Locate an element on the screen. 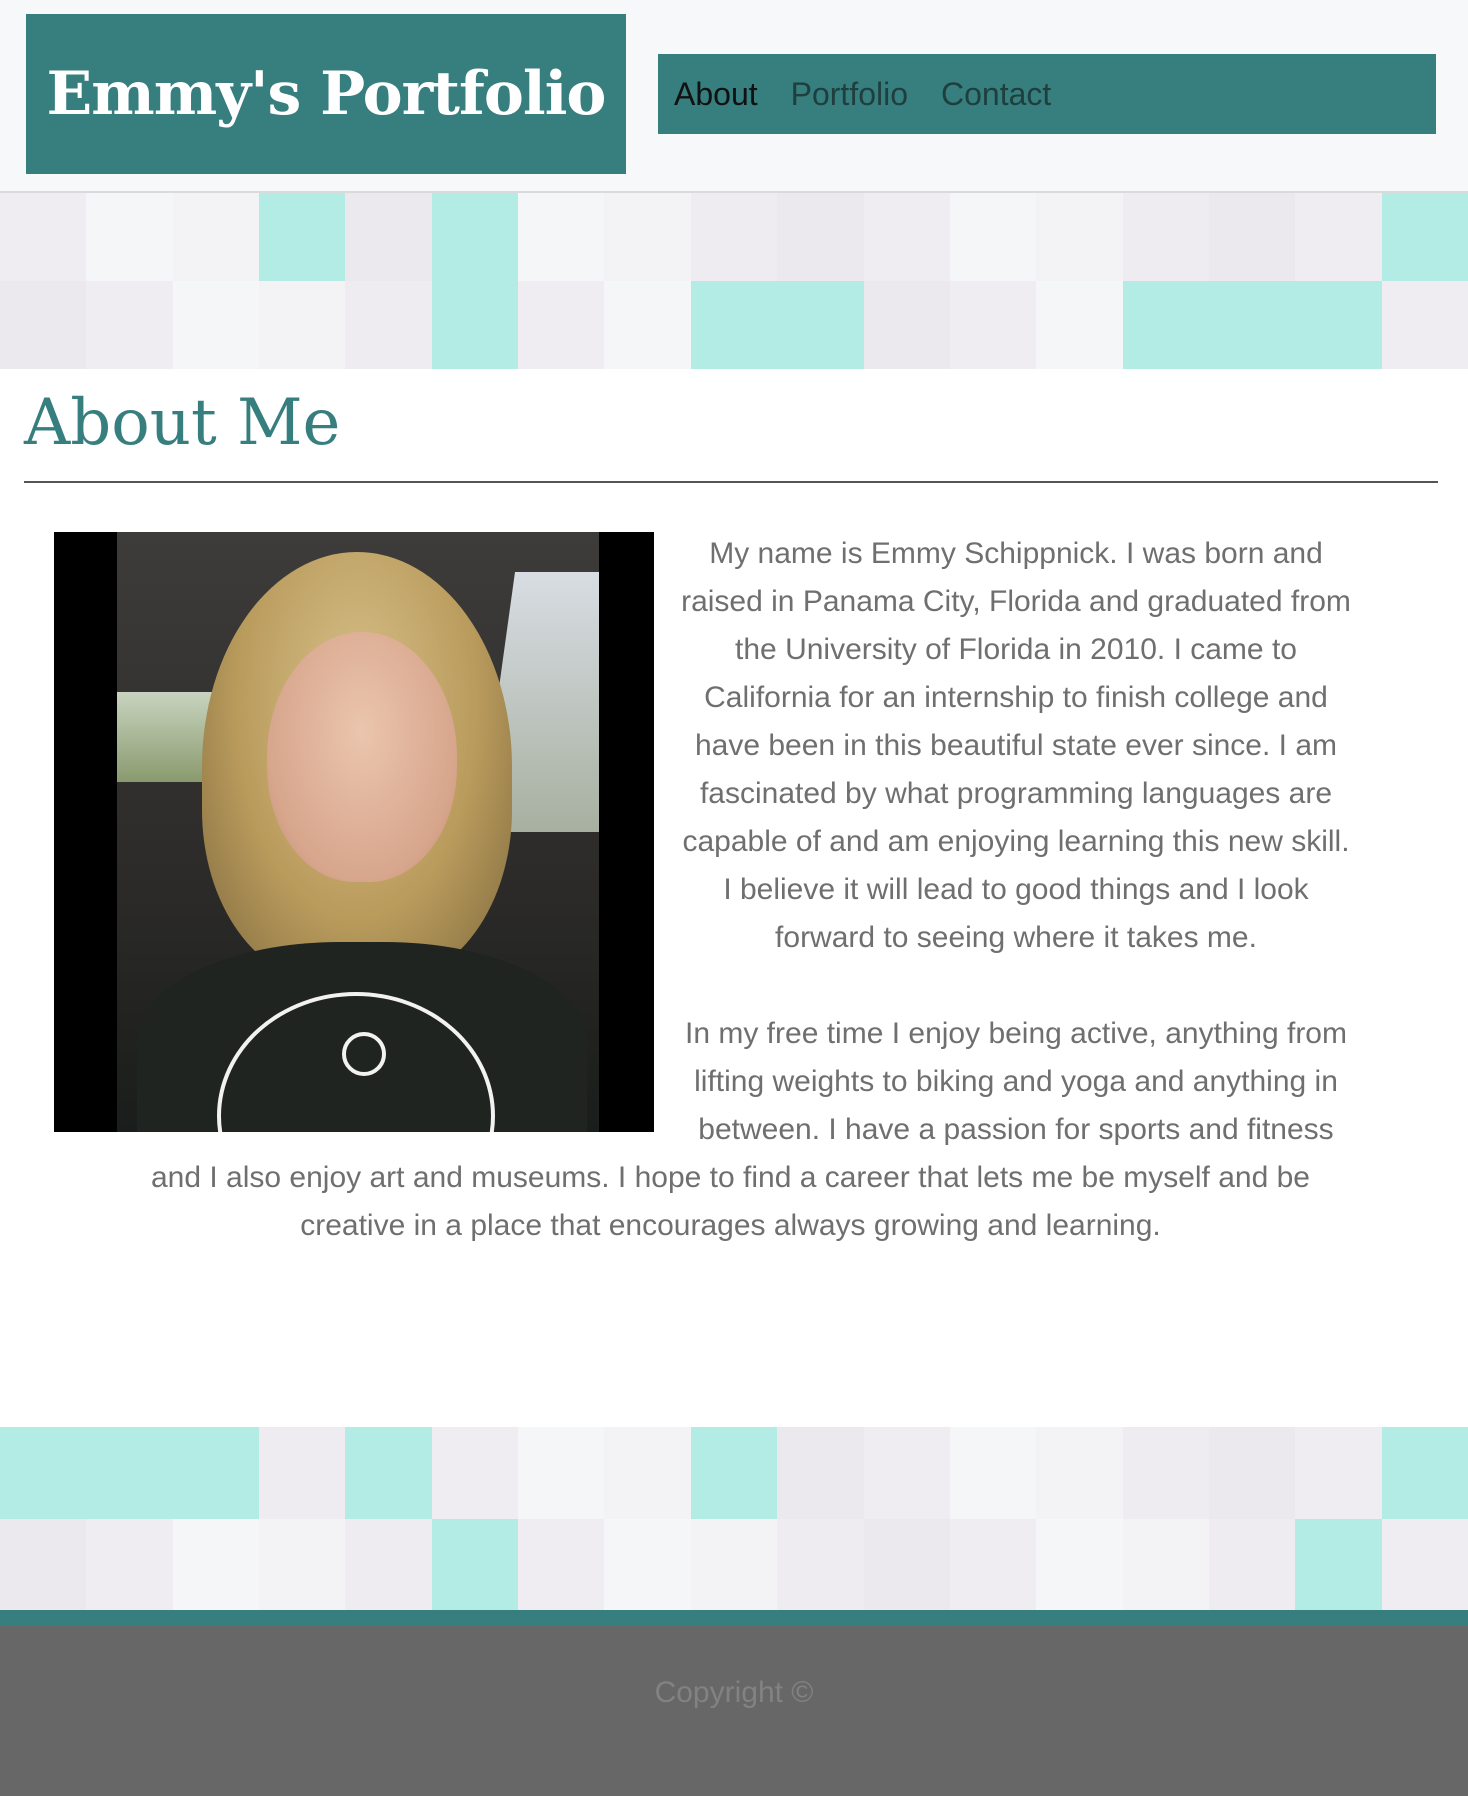  section-title: About Me is located at coordinates (182, 423).